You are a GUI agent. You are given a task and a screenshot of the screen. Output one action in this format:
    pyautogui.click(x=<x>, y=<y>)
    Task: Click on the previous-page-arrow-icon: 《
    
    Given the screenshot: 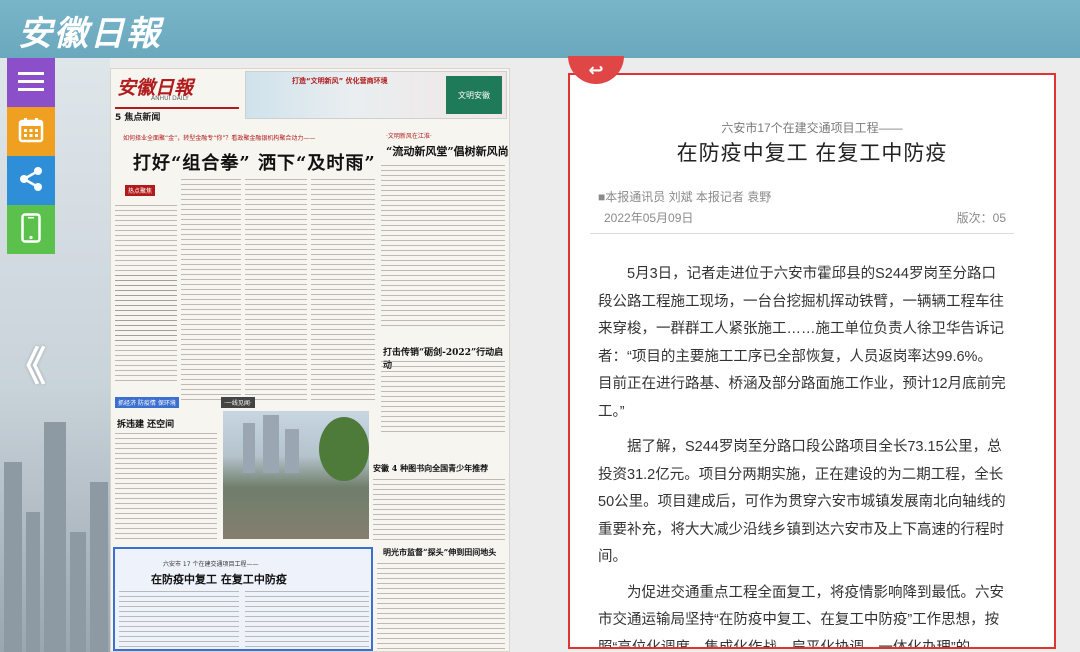 What is the action you would take?
    pyautogui.click(x=26, y=363)
    